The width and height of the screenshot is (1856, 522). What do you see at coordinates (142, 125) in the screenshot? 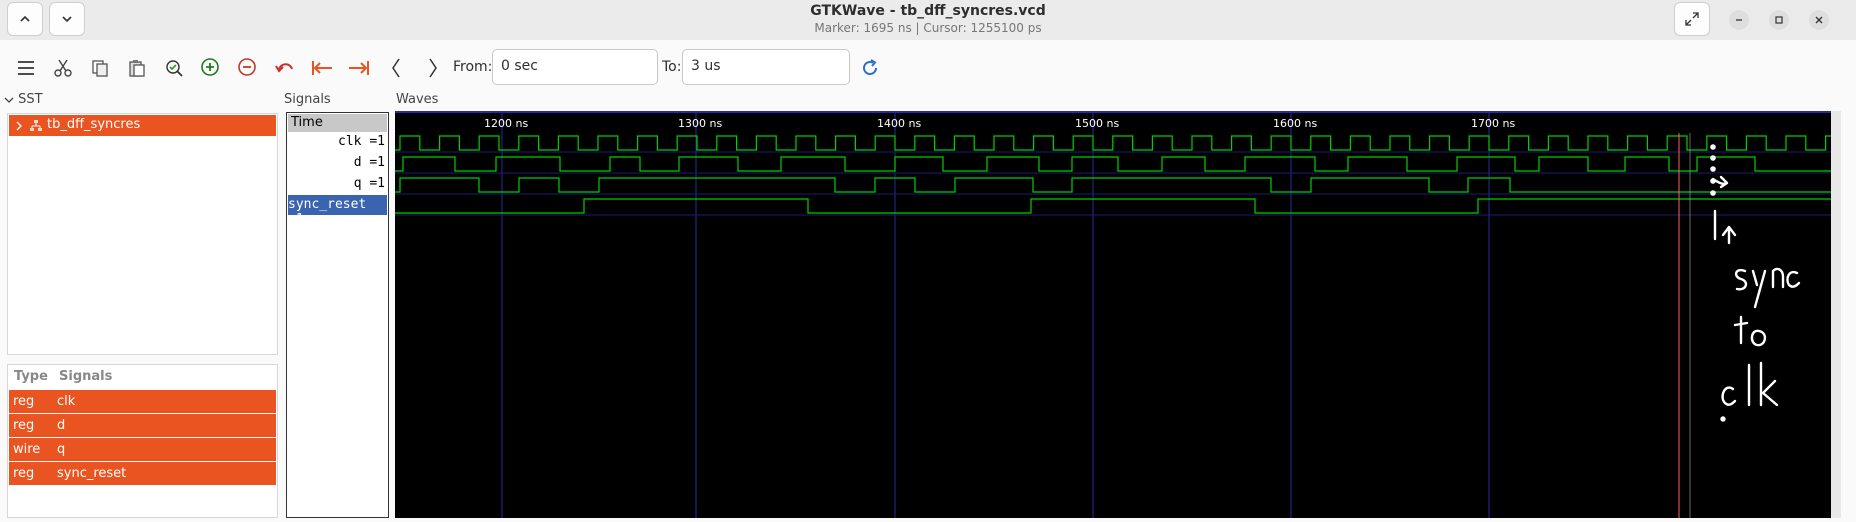
I see `sst-tree-item-tb_dff_syncres: tb_dff_syncres` at bounding box center [142, 125].